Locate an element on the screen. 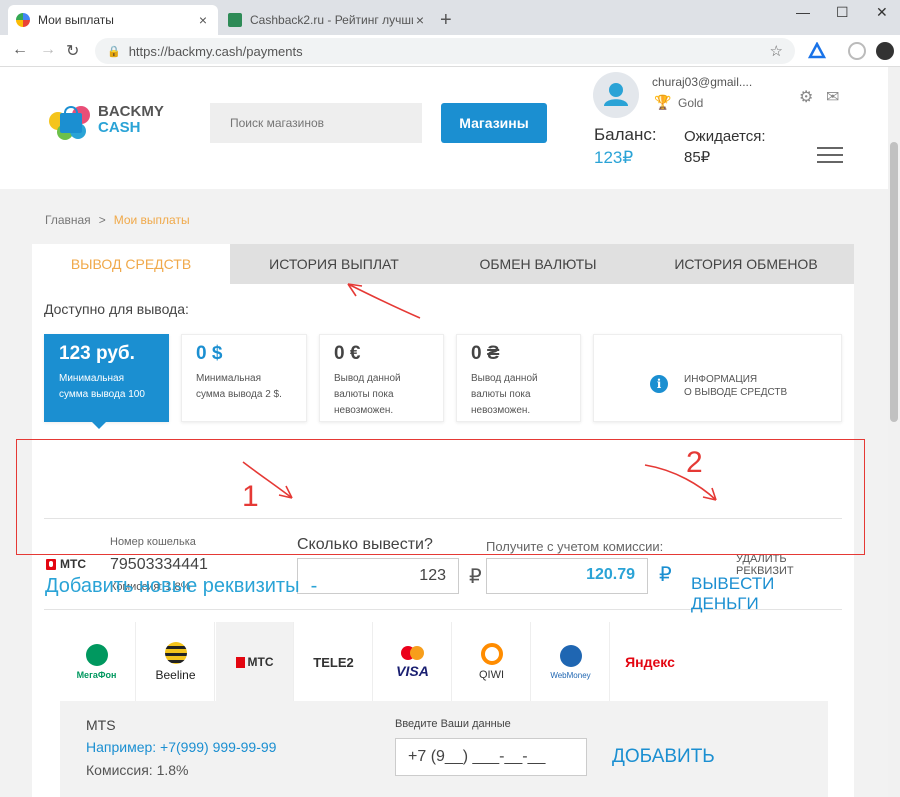  new-tab-button: + is located at coordinates (446, 20).